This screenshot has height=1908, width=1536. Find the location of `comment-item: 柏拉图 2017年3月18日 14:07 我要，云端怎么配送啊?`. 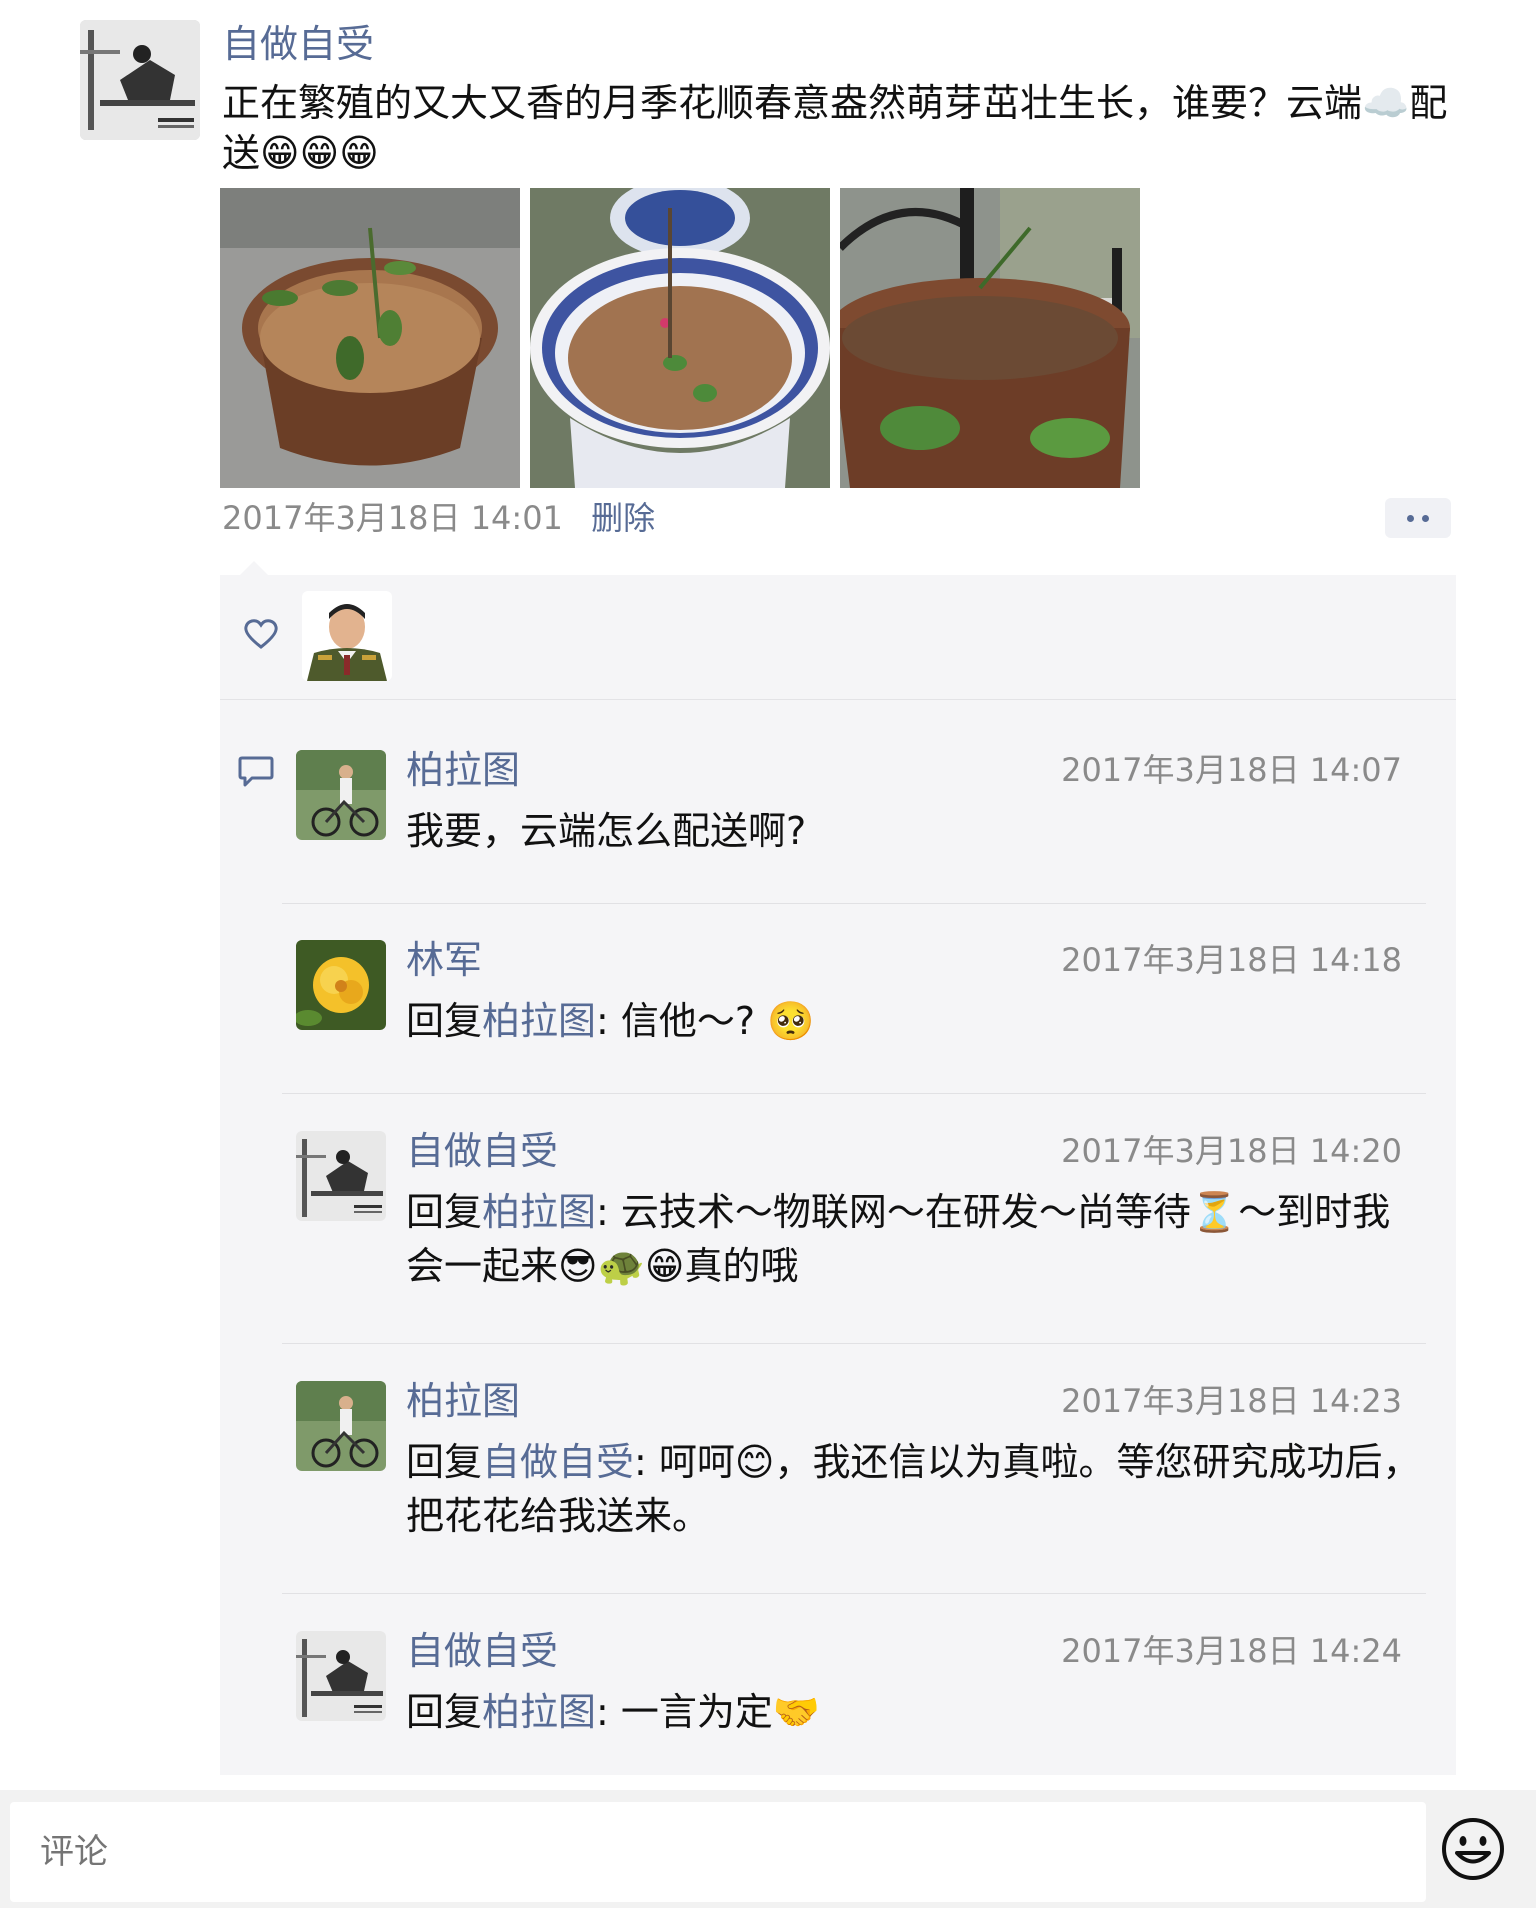

comment-item: 柏拉图 2017年3月18日 14:07 我要，云端怎么配送啊? is located at coordinates (854, 814).